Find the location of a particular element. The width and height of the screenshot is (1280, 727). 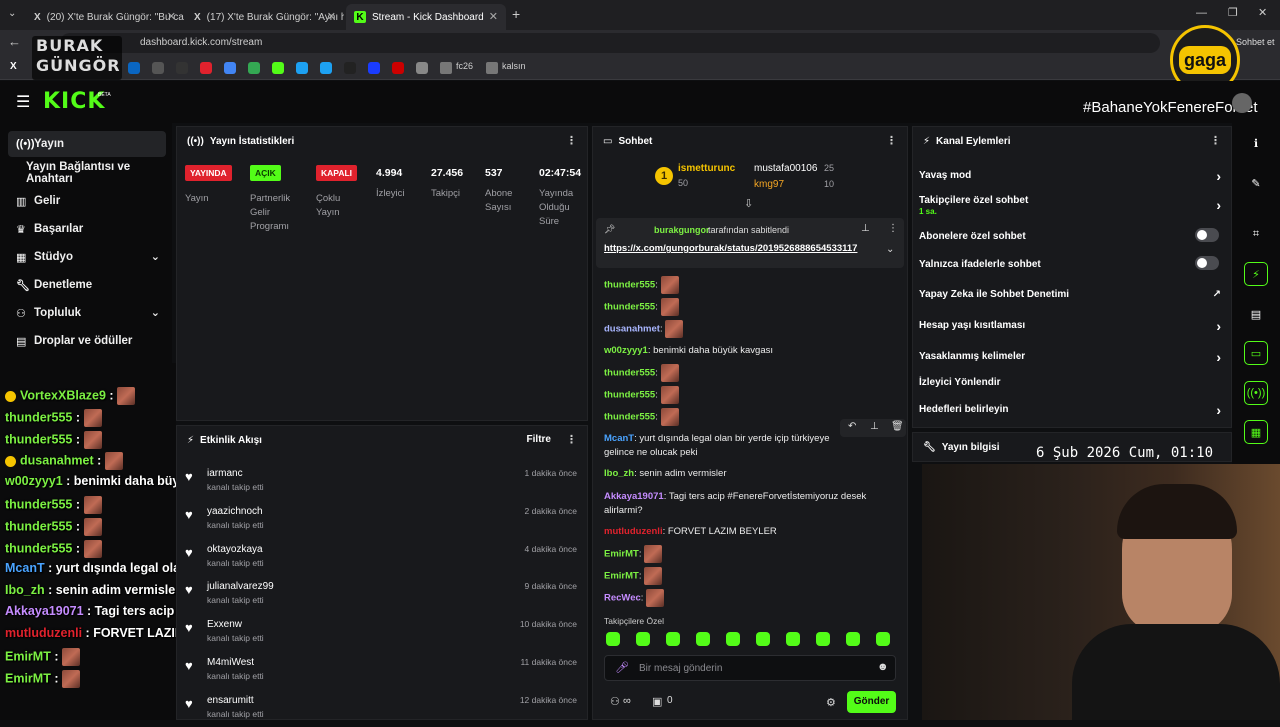

activity-user: iarmanc is located at coordinates (225, 473).